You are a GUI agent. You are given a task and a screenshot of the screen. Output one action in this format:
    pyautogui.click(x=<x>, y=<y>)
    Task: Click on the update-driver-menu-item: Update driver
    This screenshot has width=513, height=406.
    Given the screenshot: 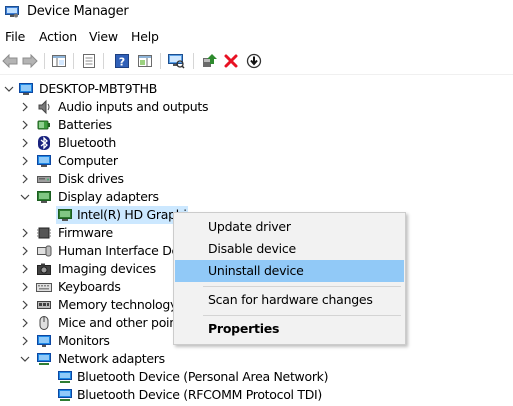 What is the action you would take?
    pyautogui.click(x=289, y=227)
    